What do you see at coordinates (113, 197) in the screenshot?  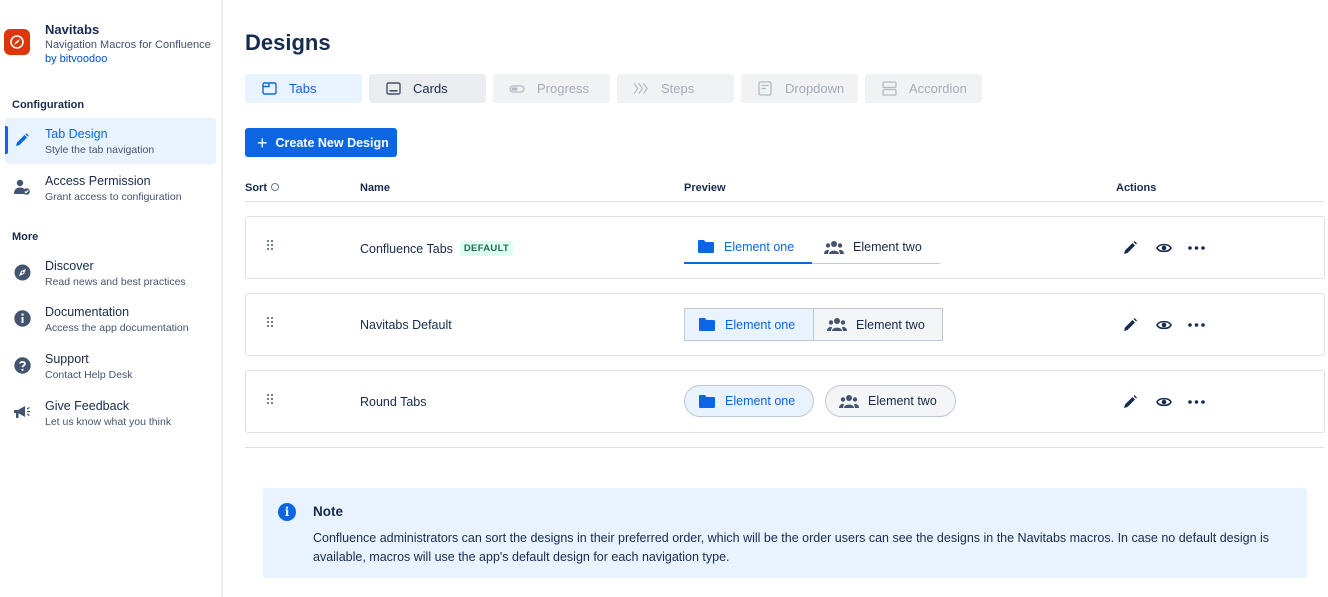 I see `sidebar-item-desc: Grant access to configuration` at bounding box center [113, 197].